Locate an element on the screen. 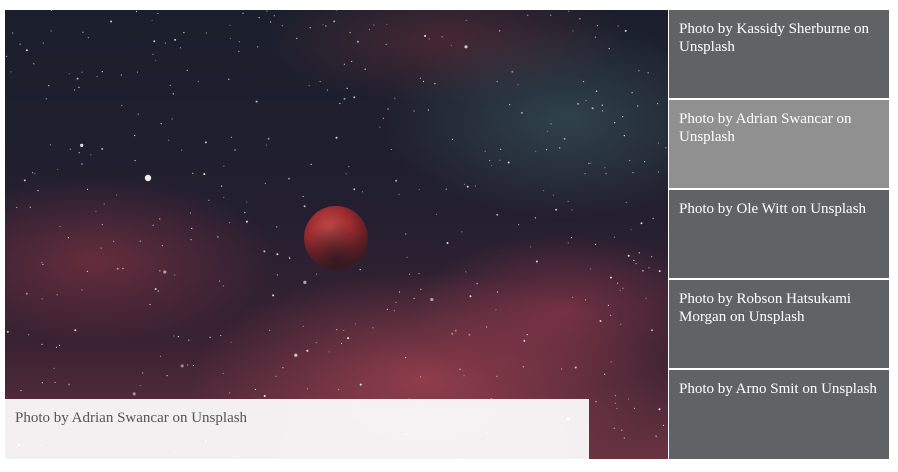 The image size is (898, 472). thumbnail-item-active: Photo by Adrian Swancar on Unsplash is located at coordinates (779, 144).